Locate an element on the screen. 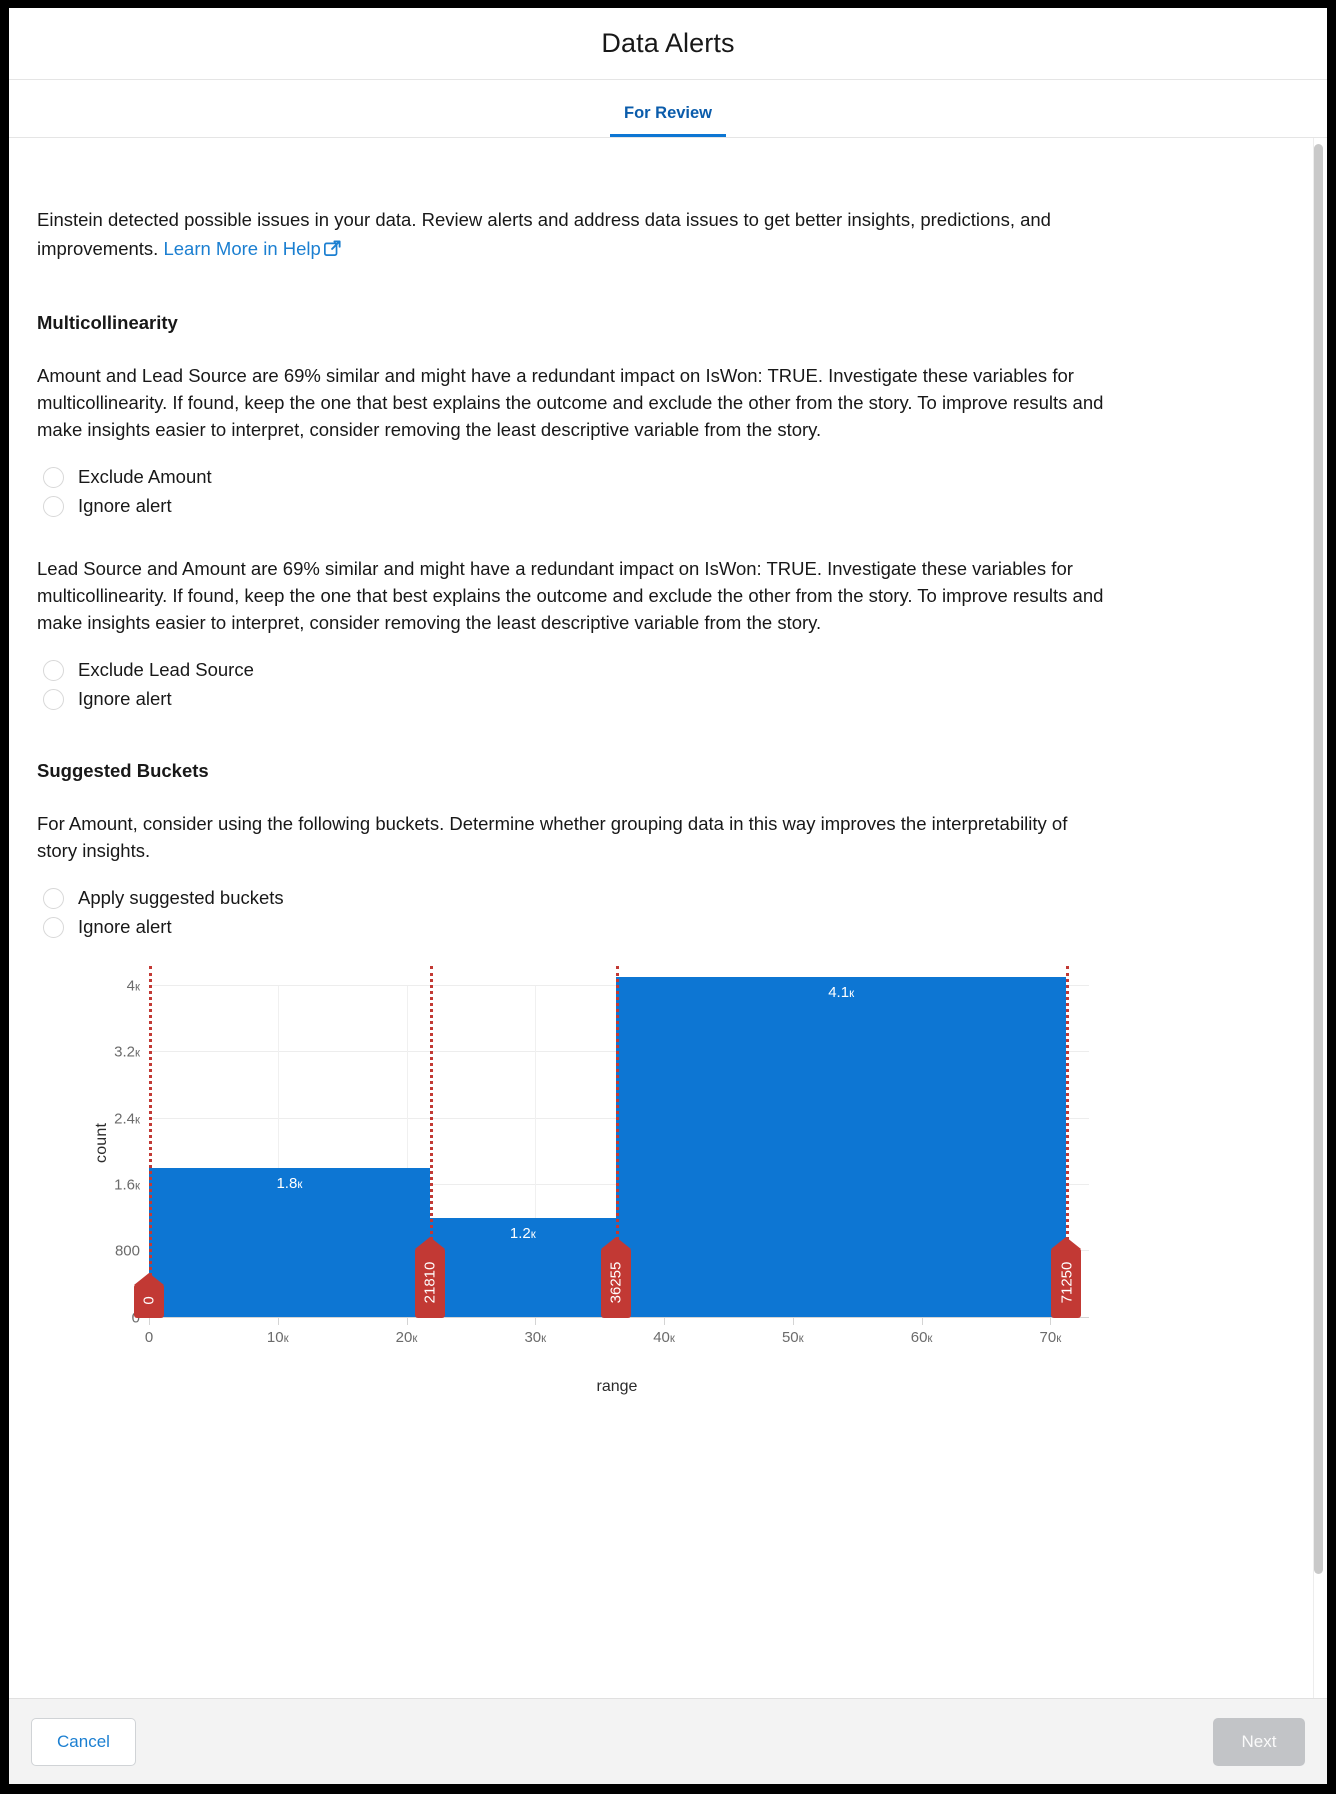 The width and height of the screenshot is (1336, 1794). chart-bucket-marker: 36255 is located at coordinates (615, 1277).